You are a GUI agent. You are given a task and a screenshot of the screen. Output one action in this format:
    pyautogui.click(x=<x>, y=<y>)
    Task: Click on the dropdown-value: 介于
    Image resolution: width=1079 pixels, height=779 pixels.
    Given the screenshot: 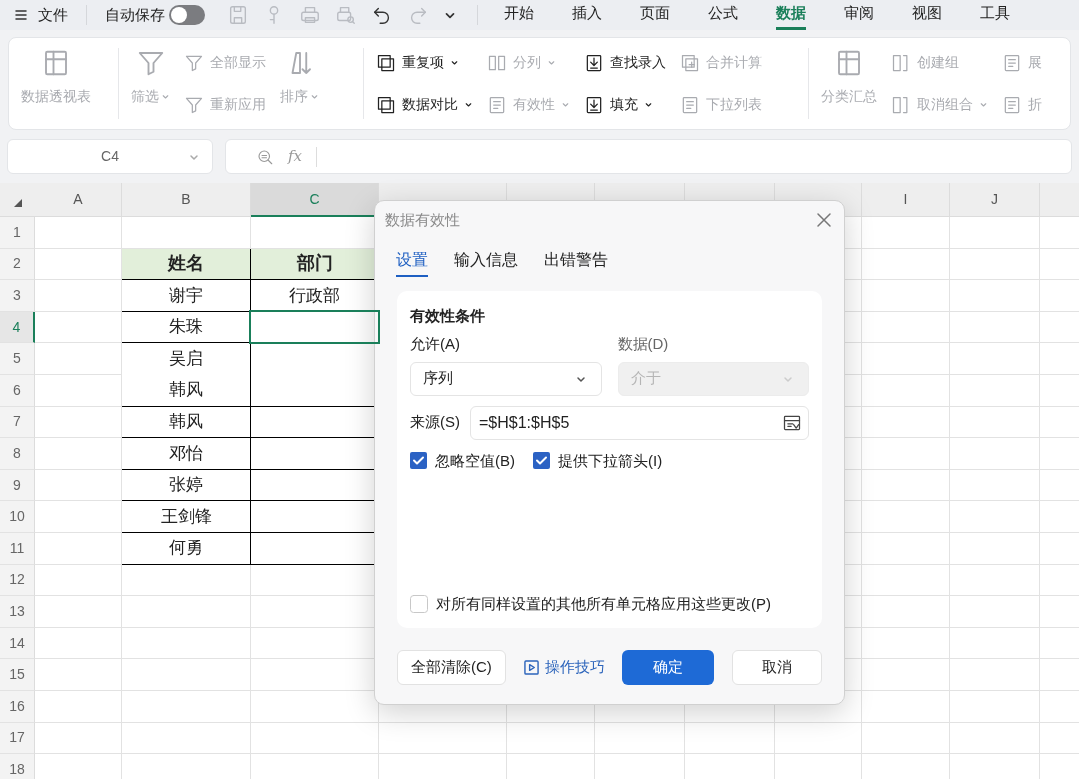 What is the action you would take?
    pyautogui.click(x=645, y=378)
    